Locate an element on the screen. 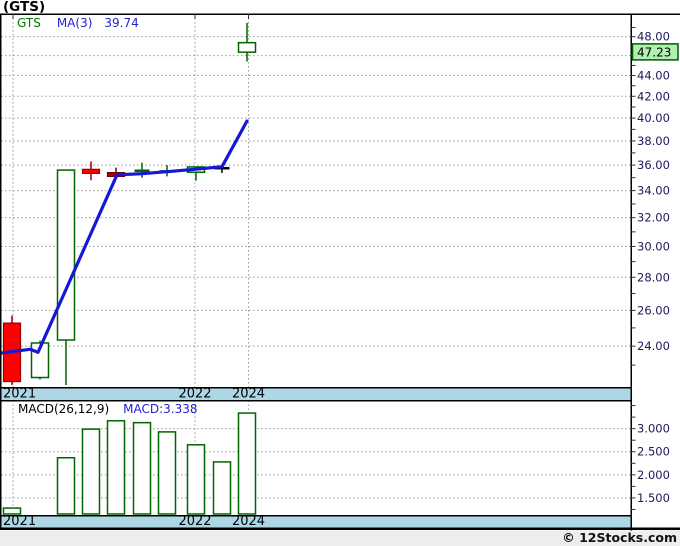 This screenshot has height=546, width=680. page-title: (GTS) is located at coordinates (24, 7).